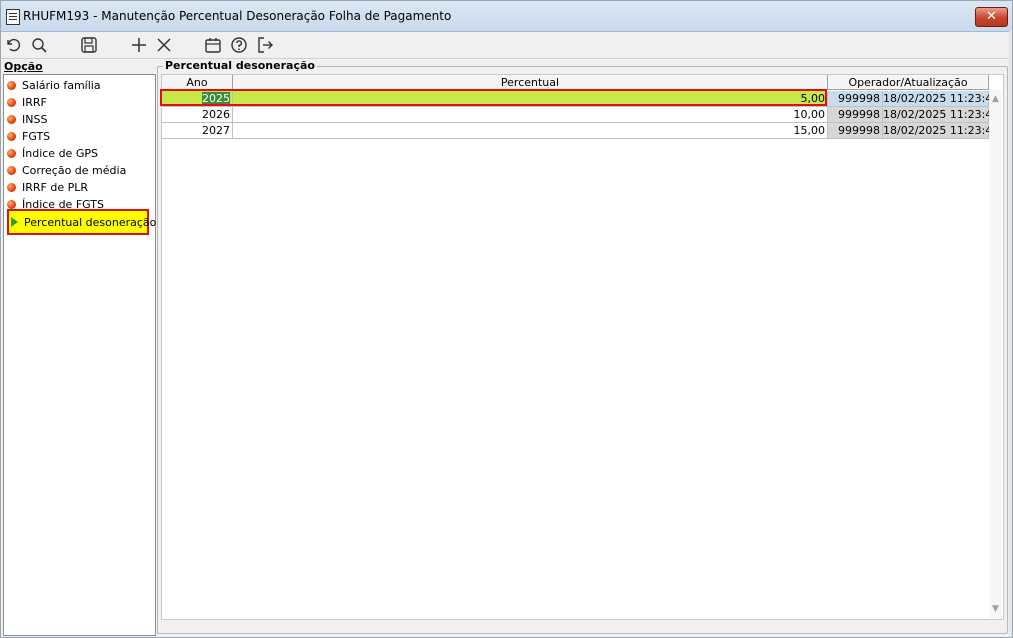  I want to click on table-row: 2027 15,00 999998 18/02/2025 11:23:40, so click(581, 131).